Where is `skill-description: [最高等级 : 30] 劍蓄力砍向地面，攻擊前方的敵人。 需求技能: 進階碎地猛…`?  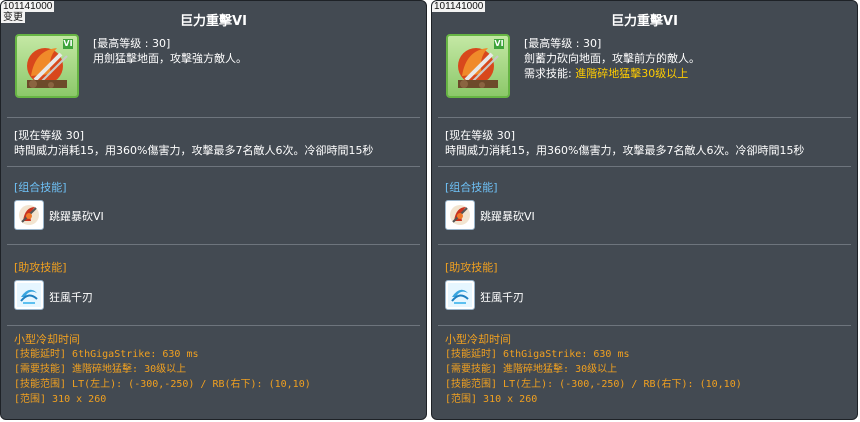 skill-description: [最高等级 : 30] 劍蓄力砍向地面，攻擊前方的敵人。 需求技能: 進階碎地猛… is located at coordinates (687, 58).